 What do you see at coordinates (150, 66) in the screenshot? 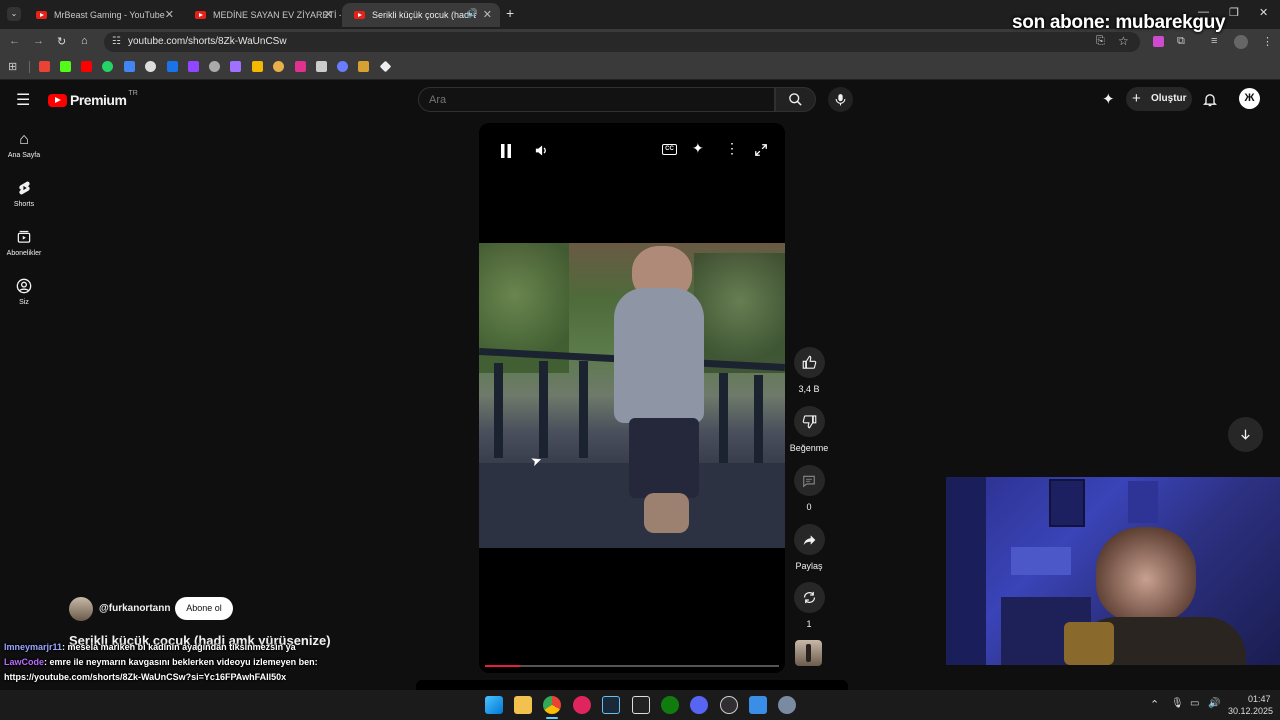
I see `bookmark-chatgpt-icon` at bounding box center [150, 66].